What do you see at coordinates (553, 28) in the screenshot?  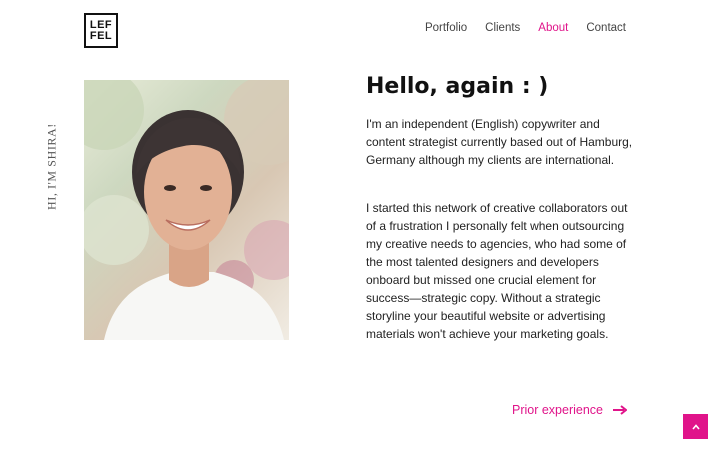 I see `nav-item-about: About` at bounding box center [553, 28].